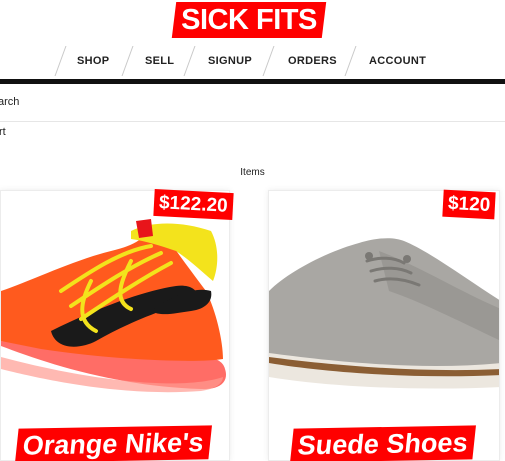  Describe the element at coordinates (193, 204) in the screenshot. I see `price-tag: $122.20` at that location.